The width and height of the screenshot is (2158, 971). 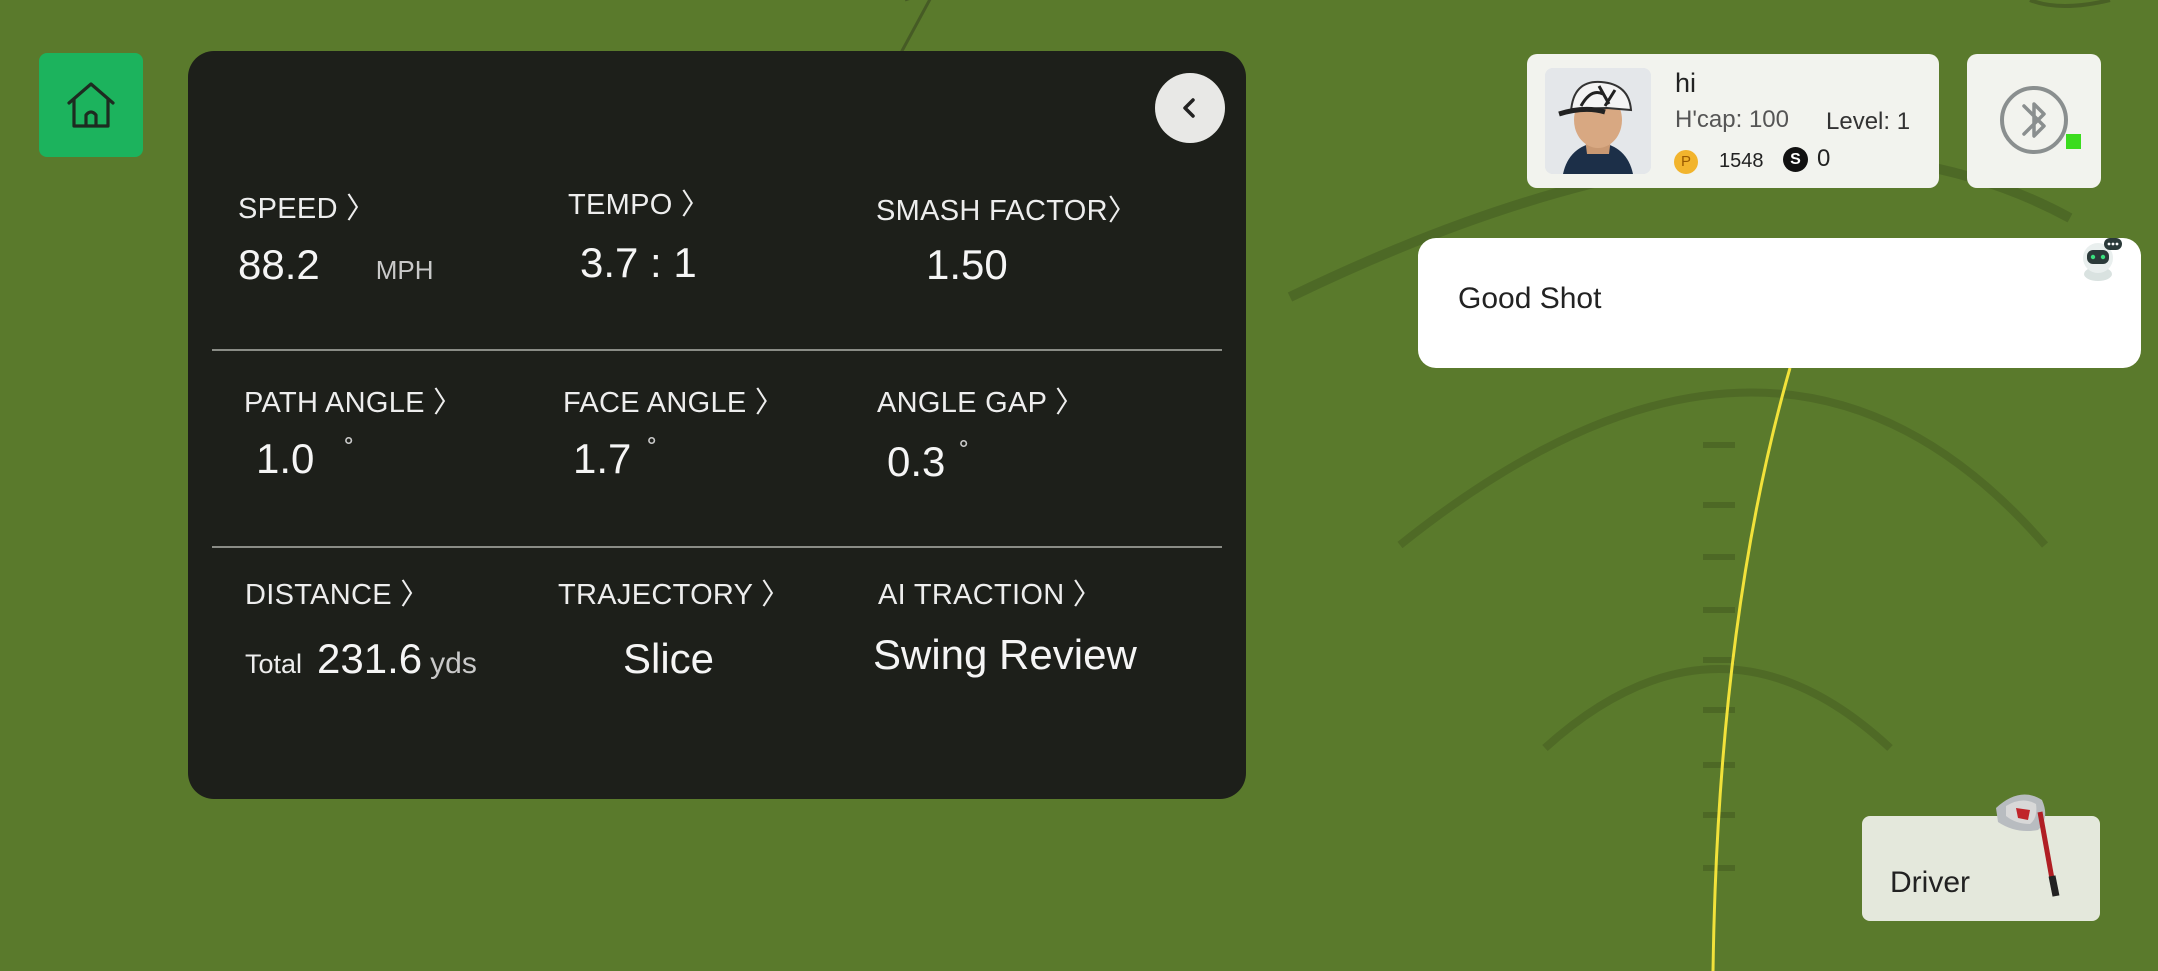 I want to click on home-icon, so click(x=91, y=105).